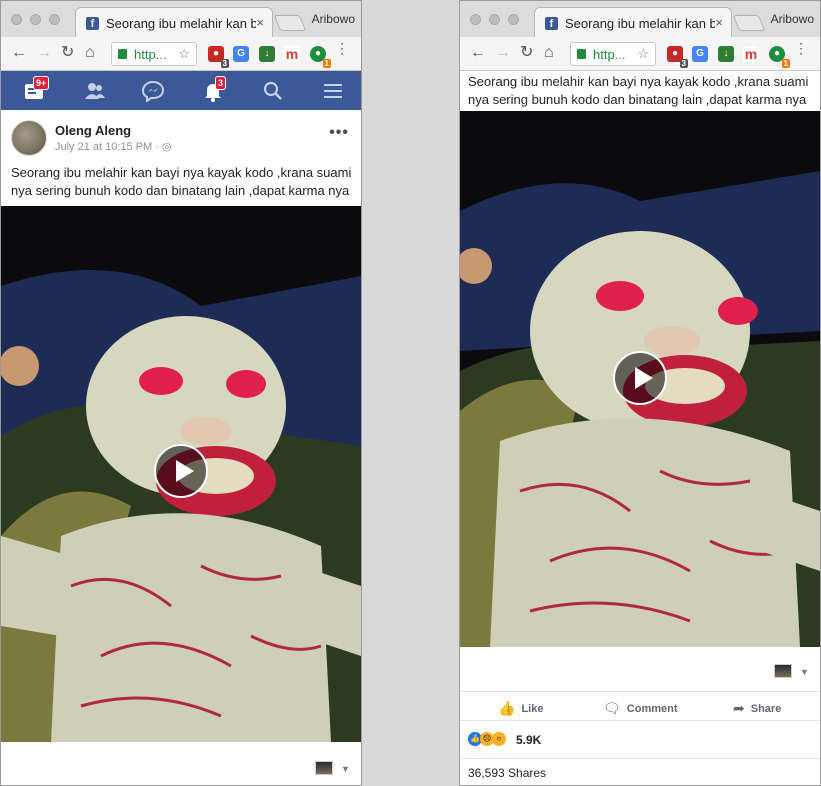 This screenshot has height=786, width=821. I want to click on search-icon, so click(273, 91).